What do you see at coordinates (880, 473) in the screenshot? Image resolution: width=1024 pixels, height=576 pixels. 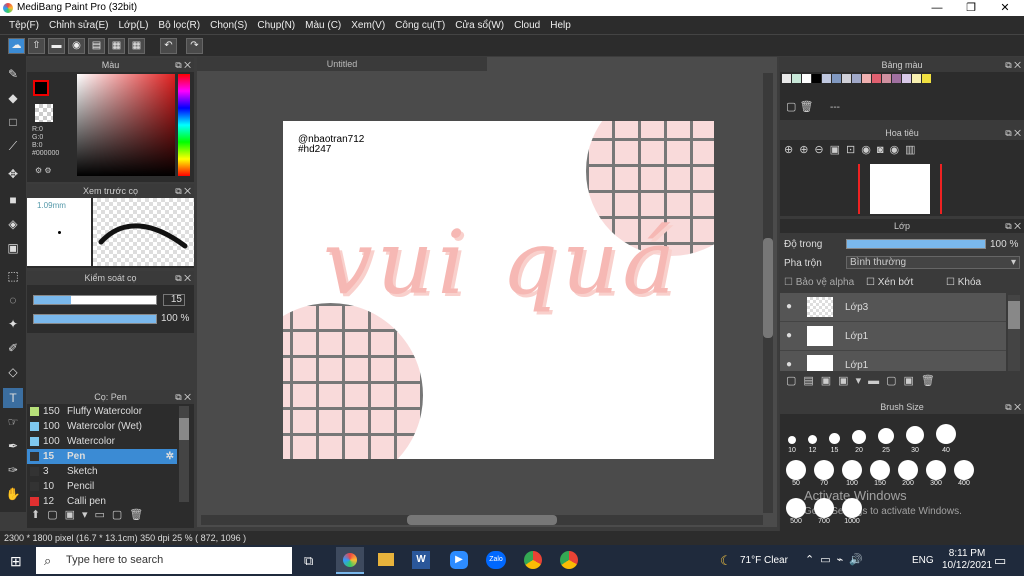 I see `brush-size-option: 150` at bounding box center [880, 473].